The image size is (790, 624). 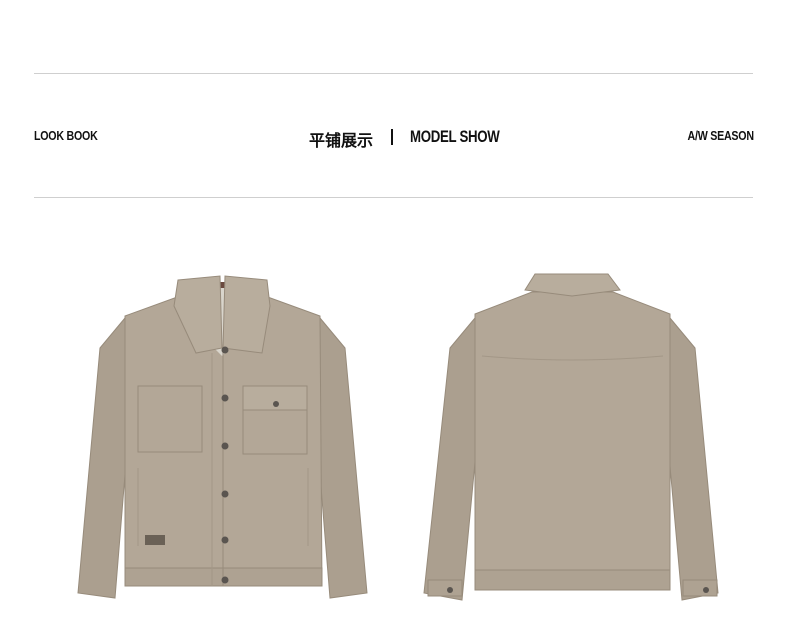 I want to click on title-separator, so click(x=392, y=137).